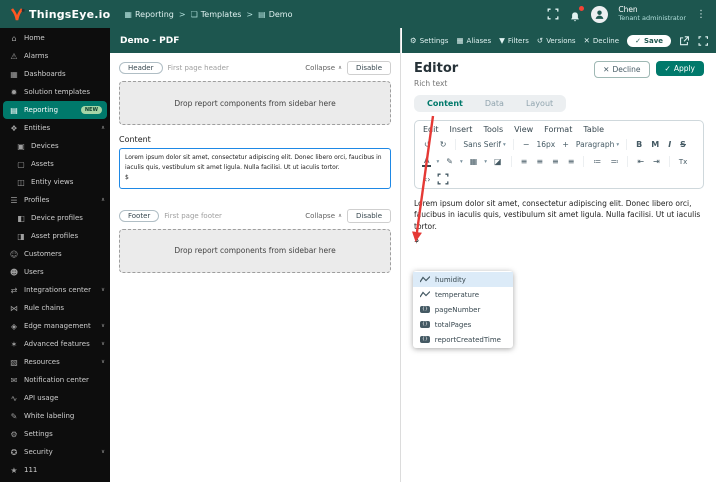 The height and width of the screenshot is (482, 716). I want to click on font-family-select: Sans Serif ▾, so click(484, 144).